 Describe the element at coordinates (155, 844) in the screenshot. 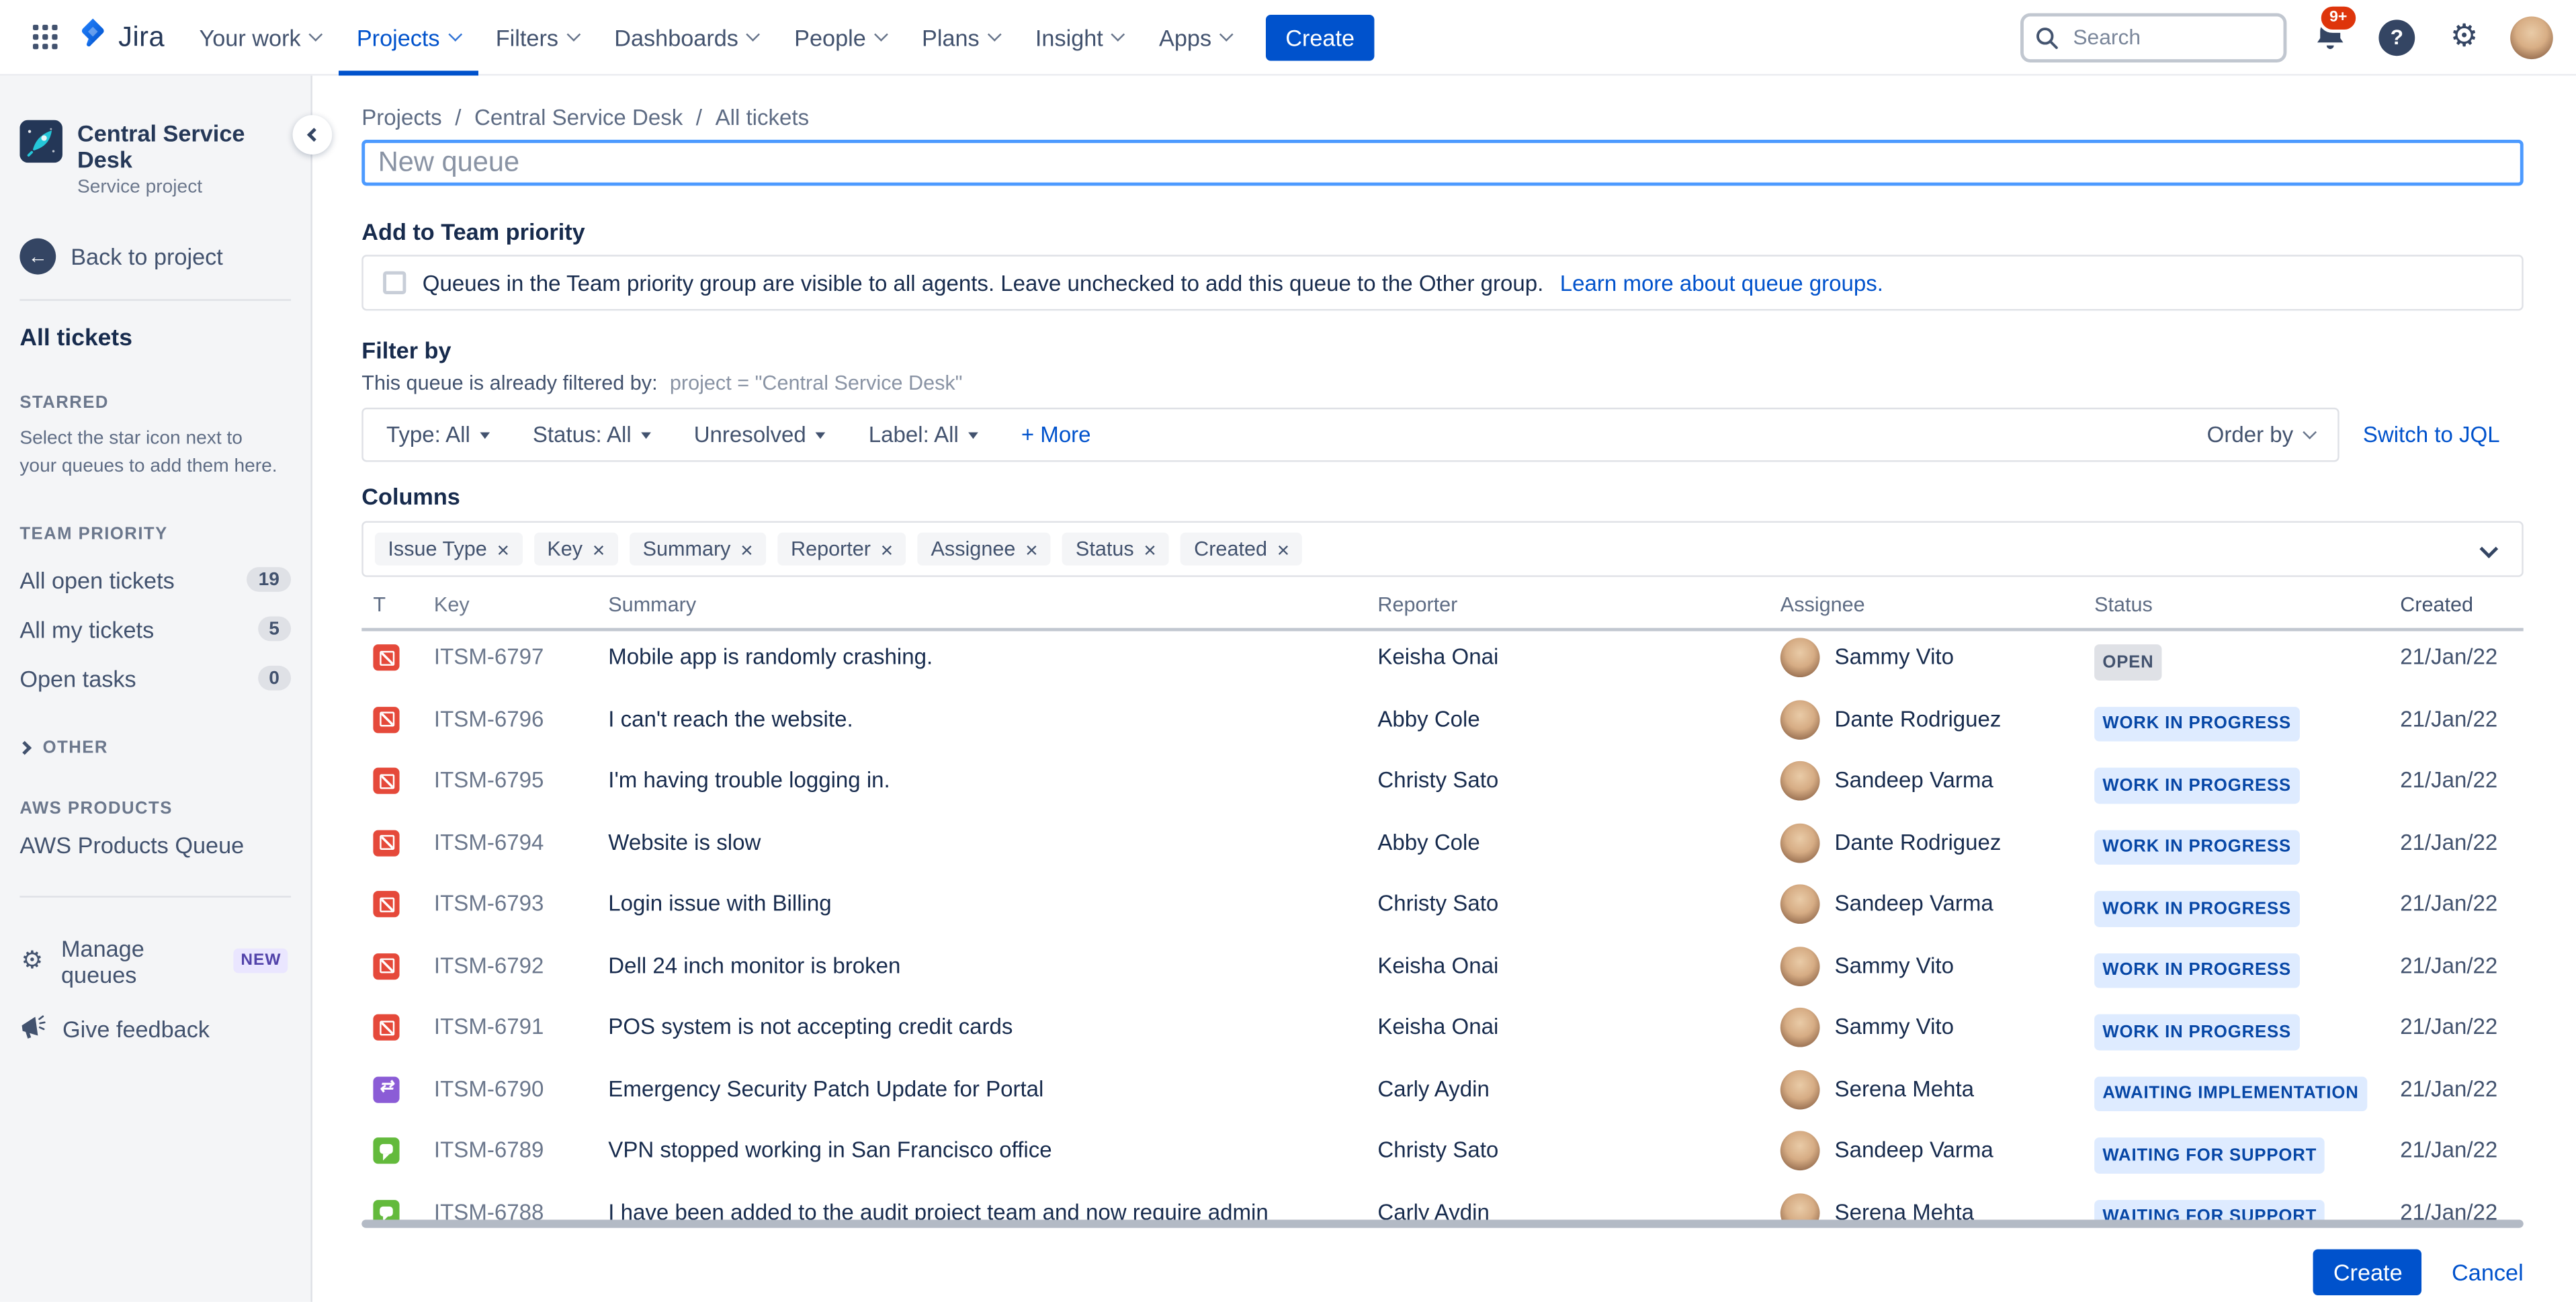

I see `sidebar-queue-item-aws: AWS Products Queue` at that location.